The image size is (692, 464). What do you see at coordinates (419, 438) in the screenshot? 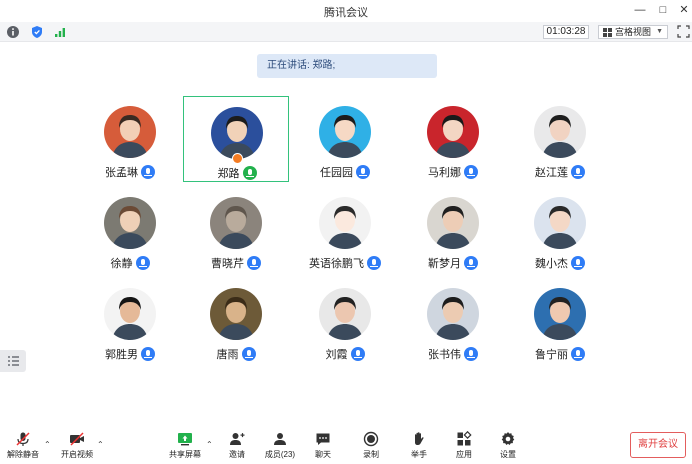
I see `hand-icon` at bounding box center [419, 438].